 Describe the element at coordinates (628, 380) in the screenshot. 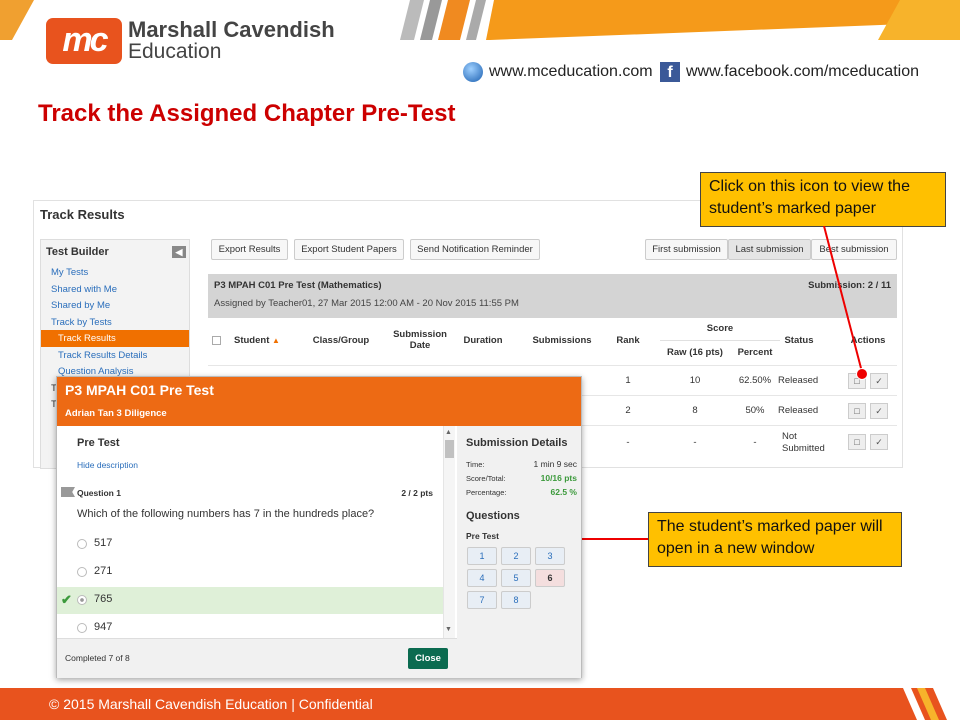

I see `row1-rank: 1` at that location.